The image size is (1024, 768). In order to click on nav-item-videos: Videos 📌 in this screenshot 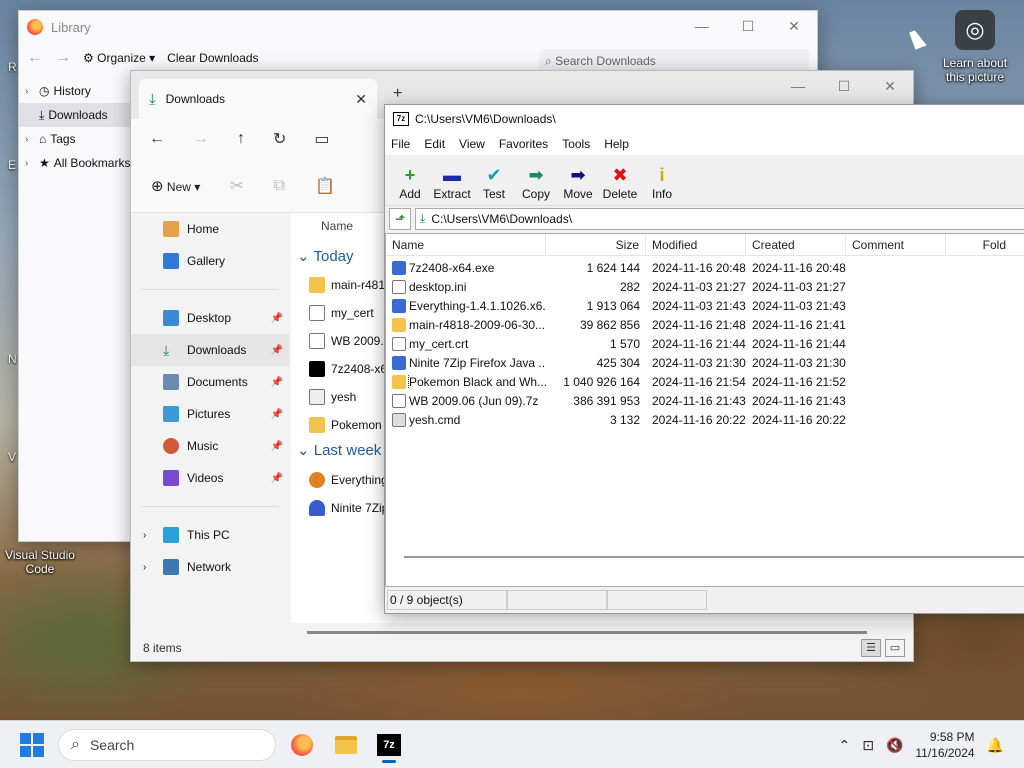, I will do `click(210, 478)`.